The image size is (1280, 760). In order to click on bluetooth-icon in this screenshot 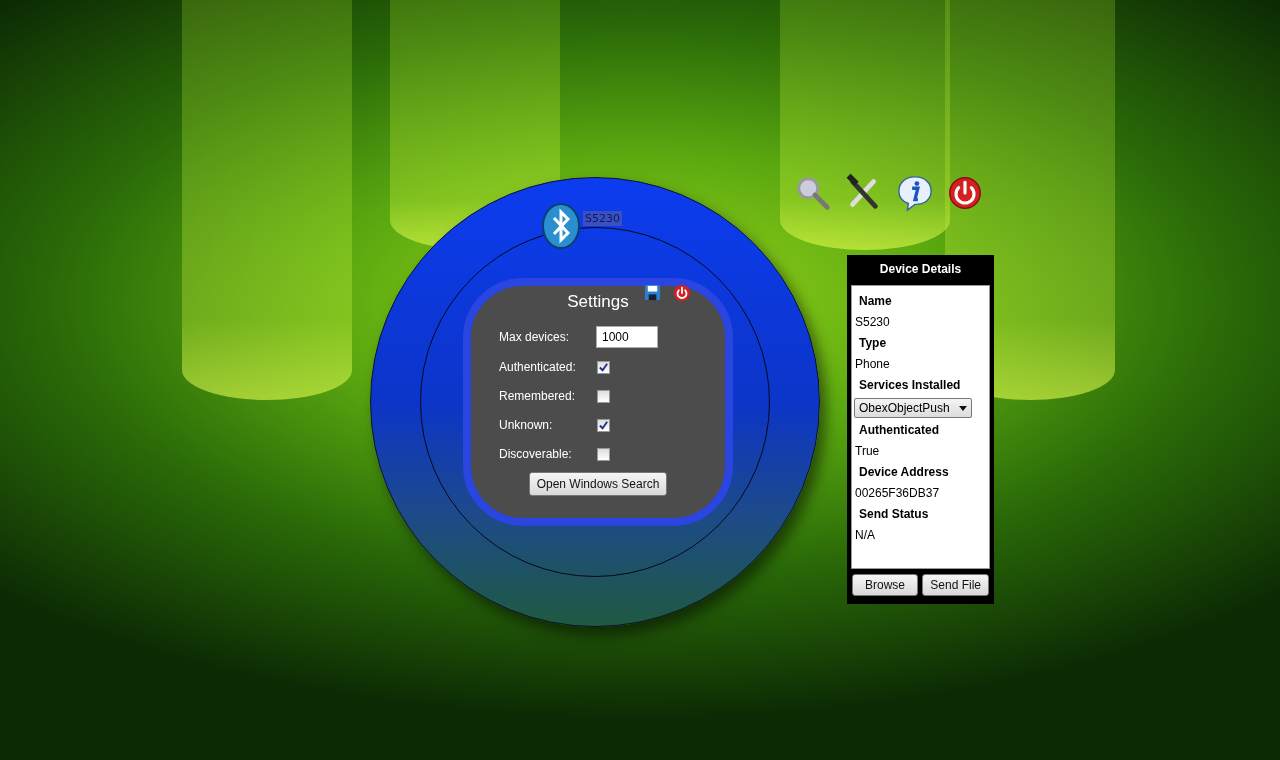, I will do `click(561, 226)`.